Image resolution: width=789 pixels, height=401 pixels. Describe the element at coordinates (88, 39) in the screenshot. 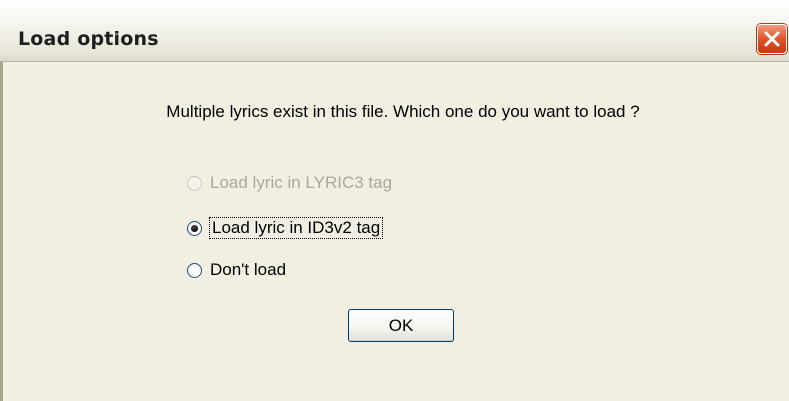

I see `window-title: Load options` at that location.